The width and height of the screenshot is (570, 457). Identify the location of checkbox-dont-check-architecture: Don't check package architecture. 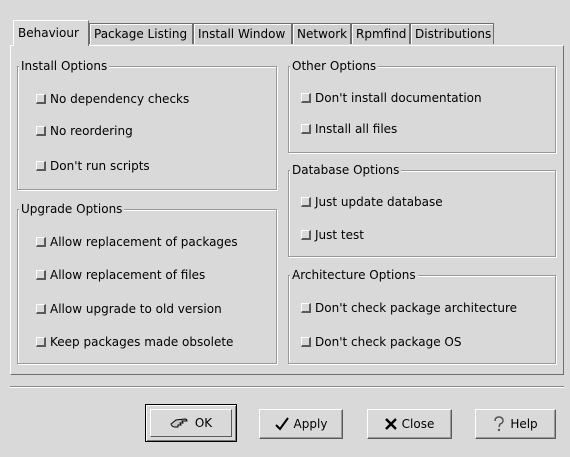
(409, 308).